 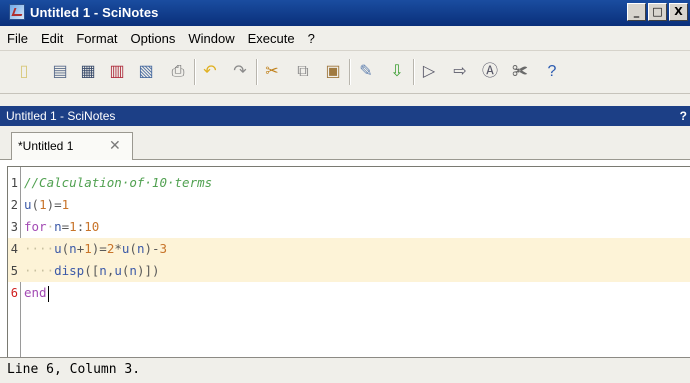 What do you see at coordinates (92, 226) in the screenshot?
I see `code-token: 10` at bounding box center [92, 226].